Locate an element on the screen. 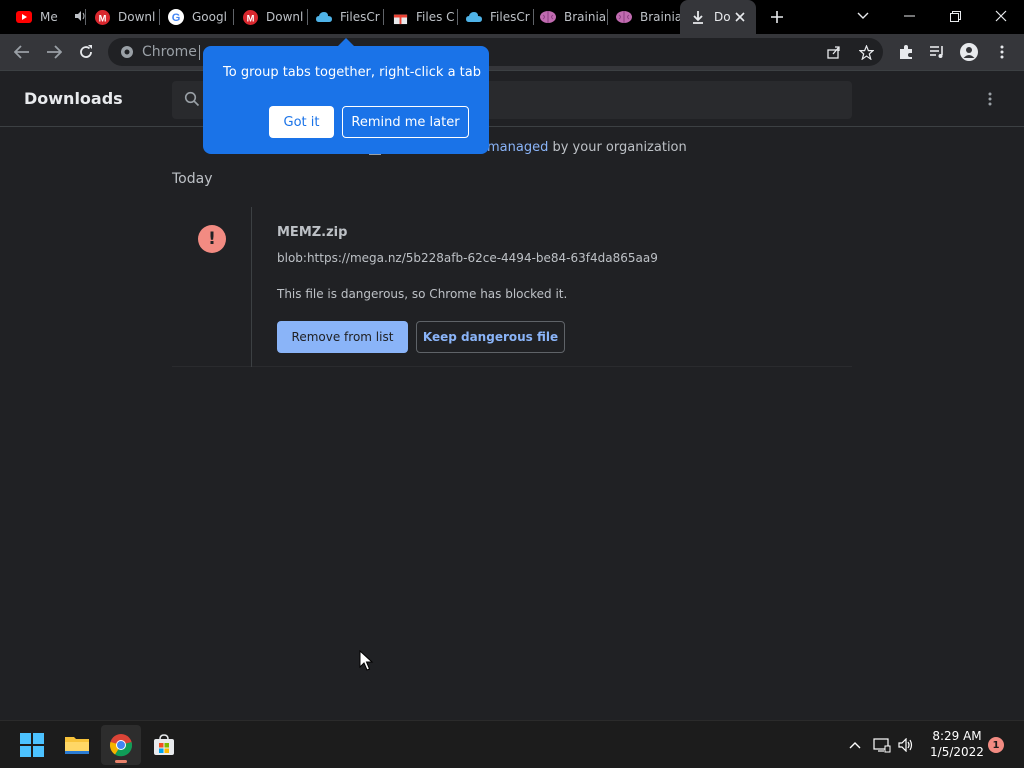 The image size is (1024, 768). download-filename: MEMZ.zip is located at coordinates (312, 232).